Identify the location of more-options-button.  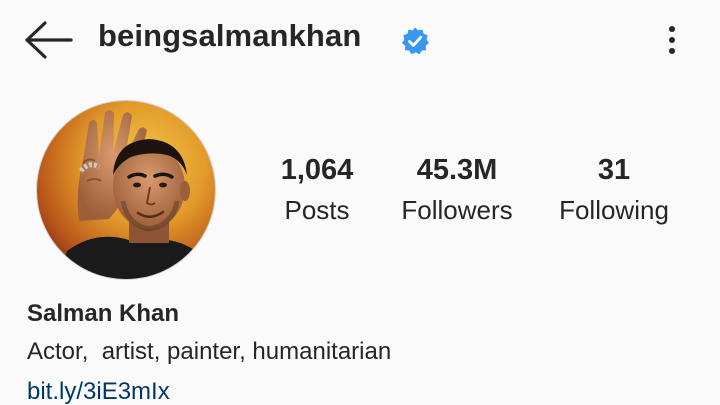
(672, 40).